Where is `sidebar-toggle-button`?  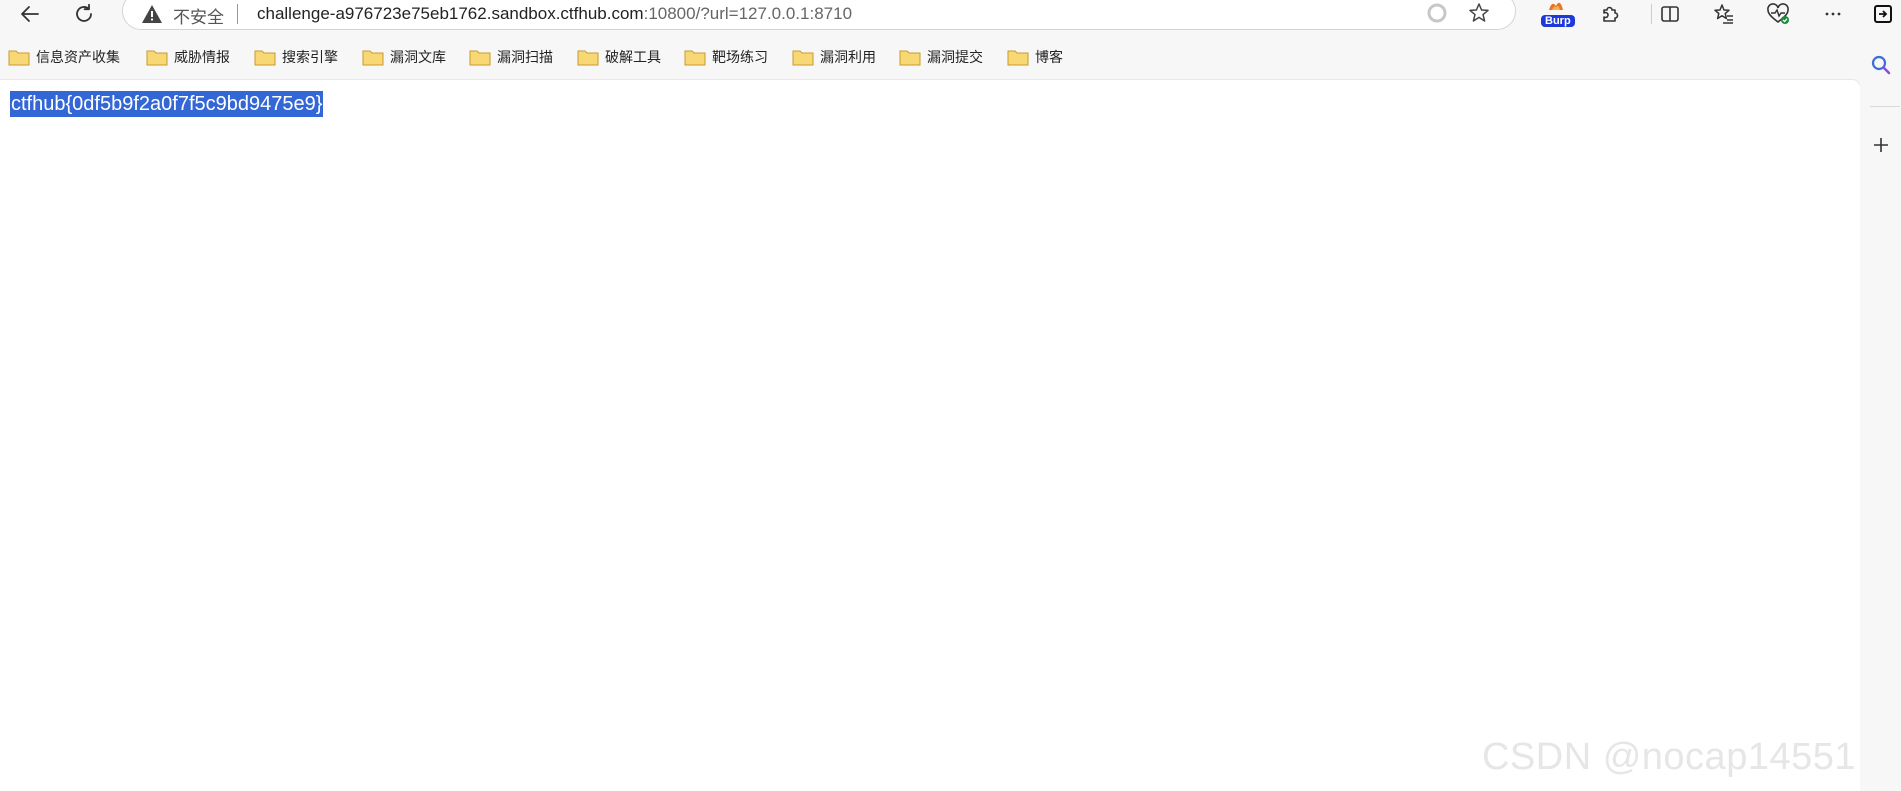
sidebar-toggle-button is located at coordinates (1883, 14).